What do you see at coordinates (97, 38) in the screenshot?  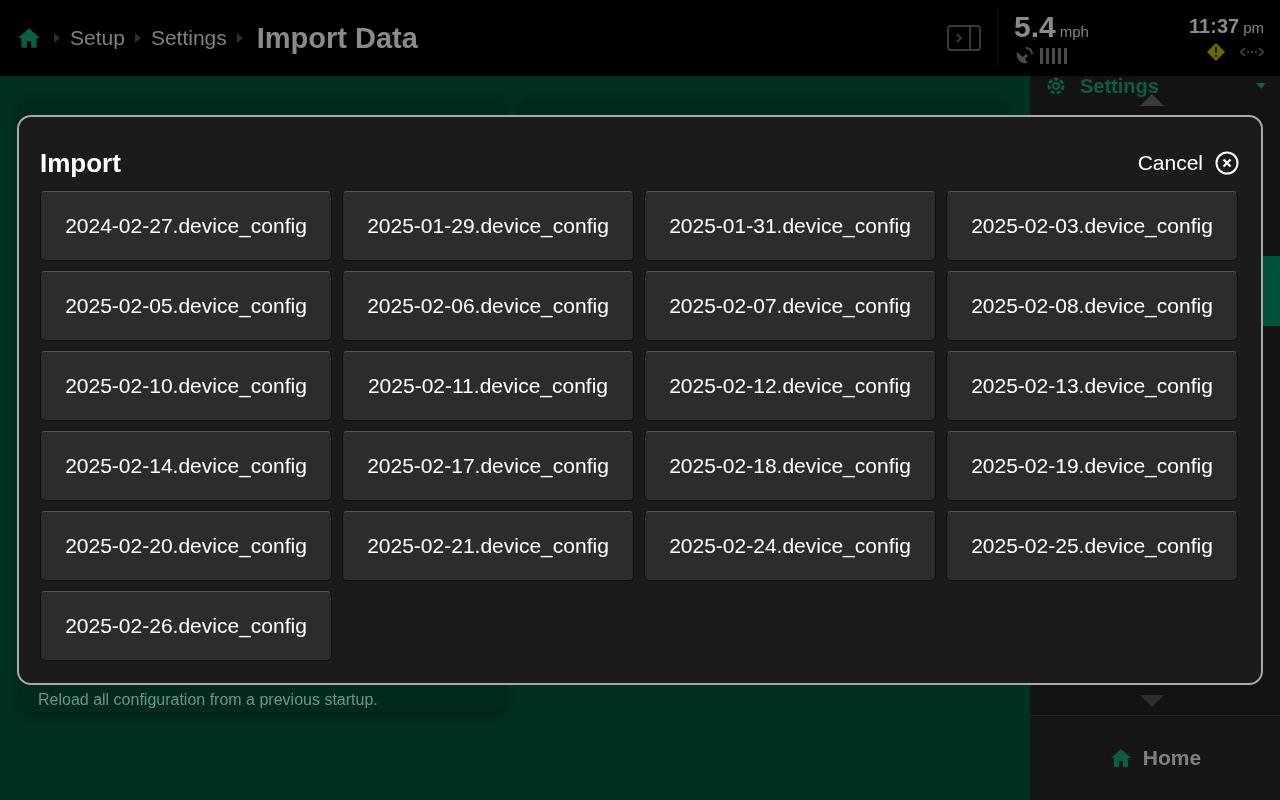 I see `breadcrumb-link: Setup` at bounding box center [97, 38].